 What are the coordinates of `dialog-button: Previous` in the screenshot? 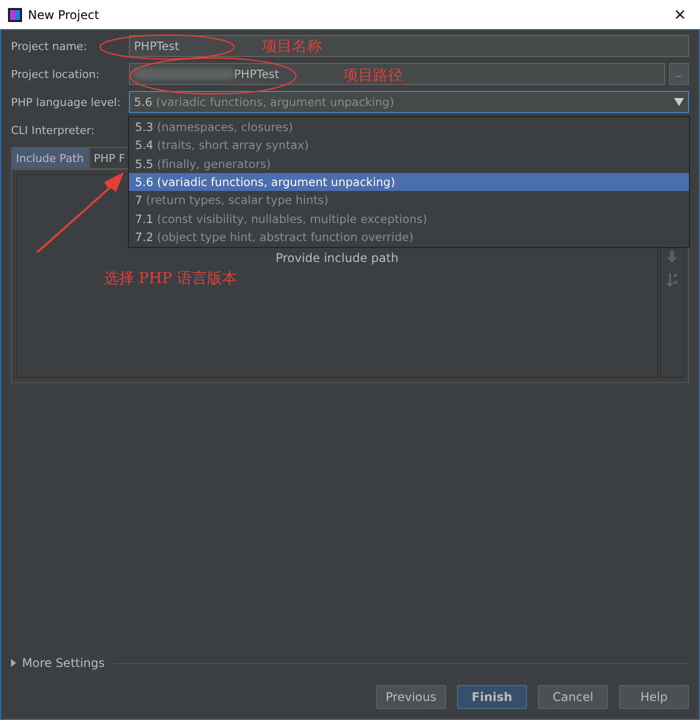 It's located at (411, 697).